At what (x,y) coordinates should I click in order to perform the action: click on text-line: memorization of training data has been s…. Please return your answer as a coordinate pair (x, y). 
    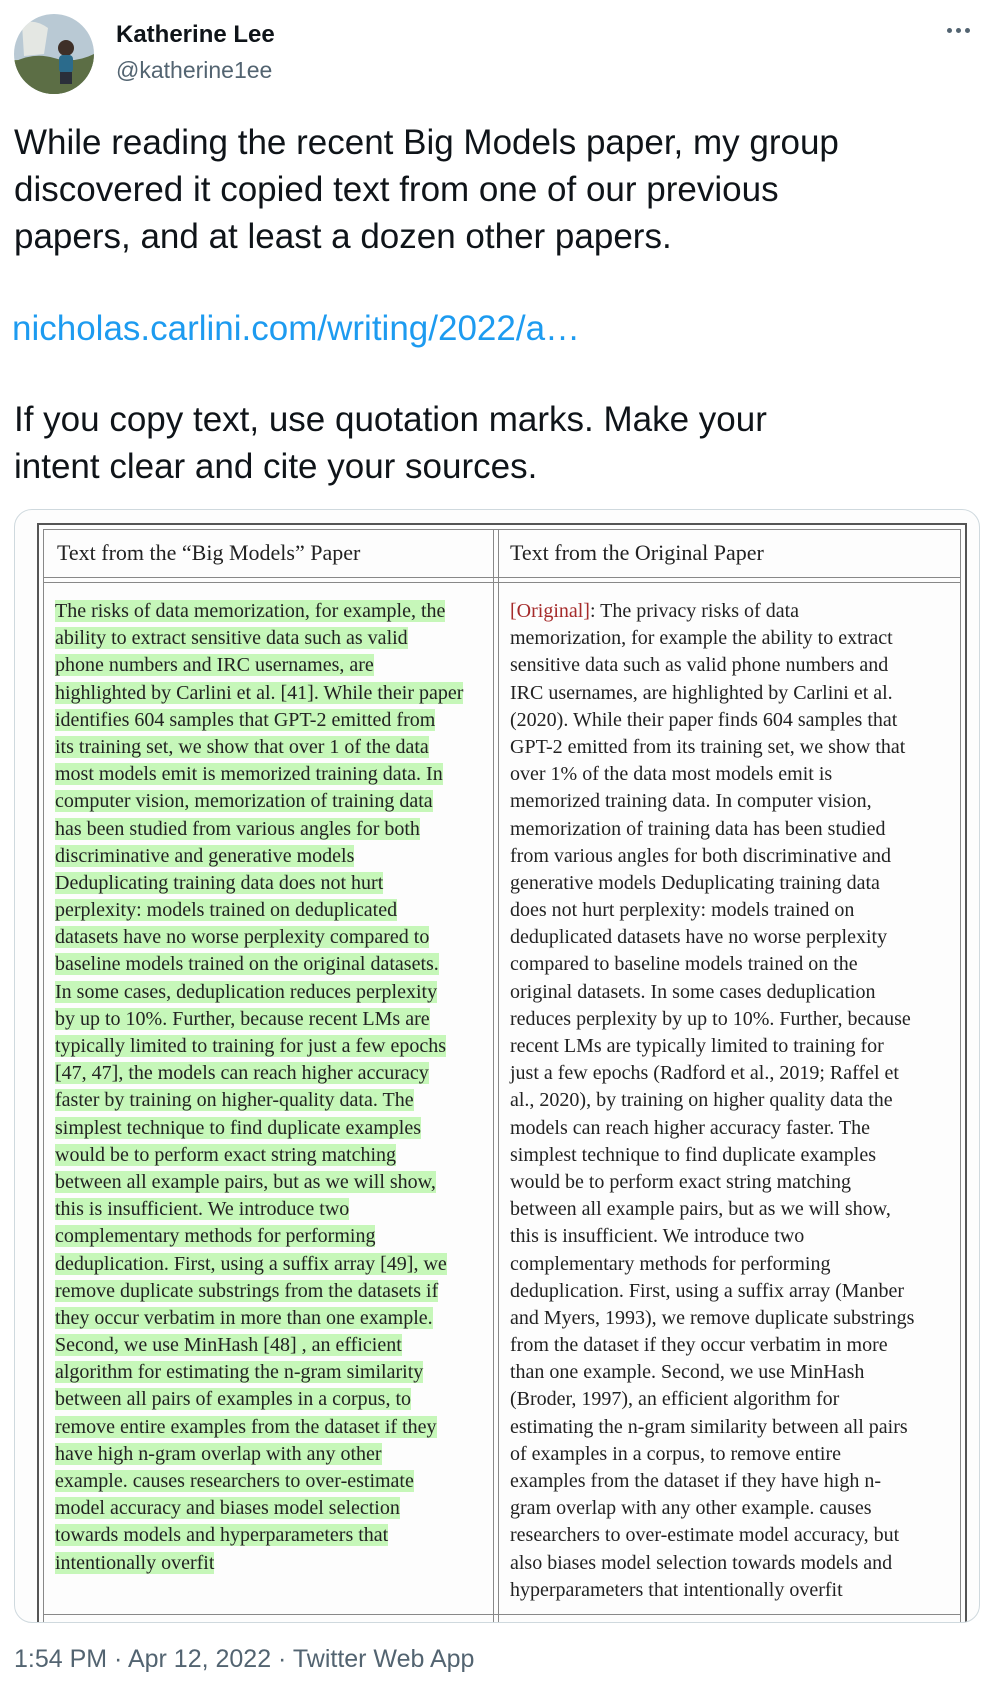
    Looking at the image, I should click on (698, 828).